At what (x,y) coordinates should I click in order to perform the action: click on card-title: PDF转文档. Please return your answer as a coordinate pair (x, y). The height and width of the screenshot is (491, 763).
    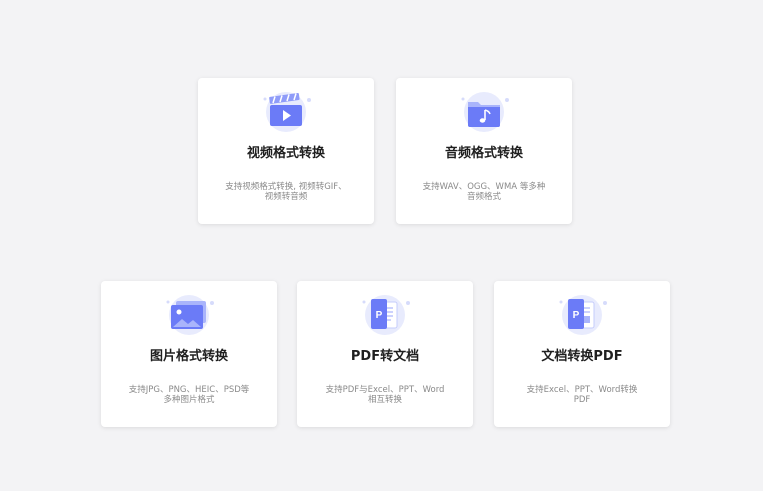
    Looking at the image, I should click on (385, 356).